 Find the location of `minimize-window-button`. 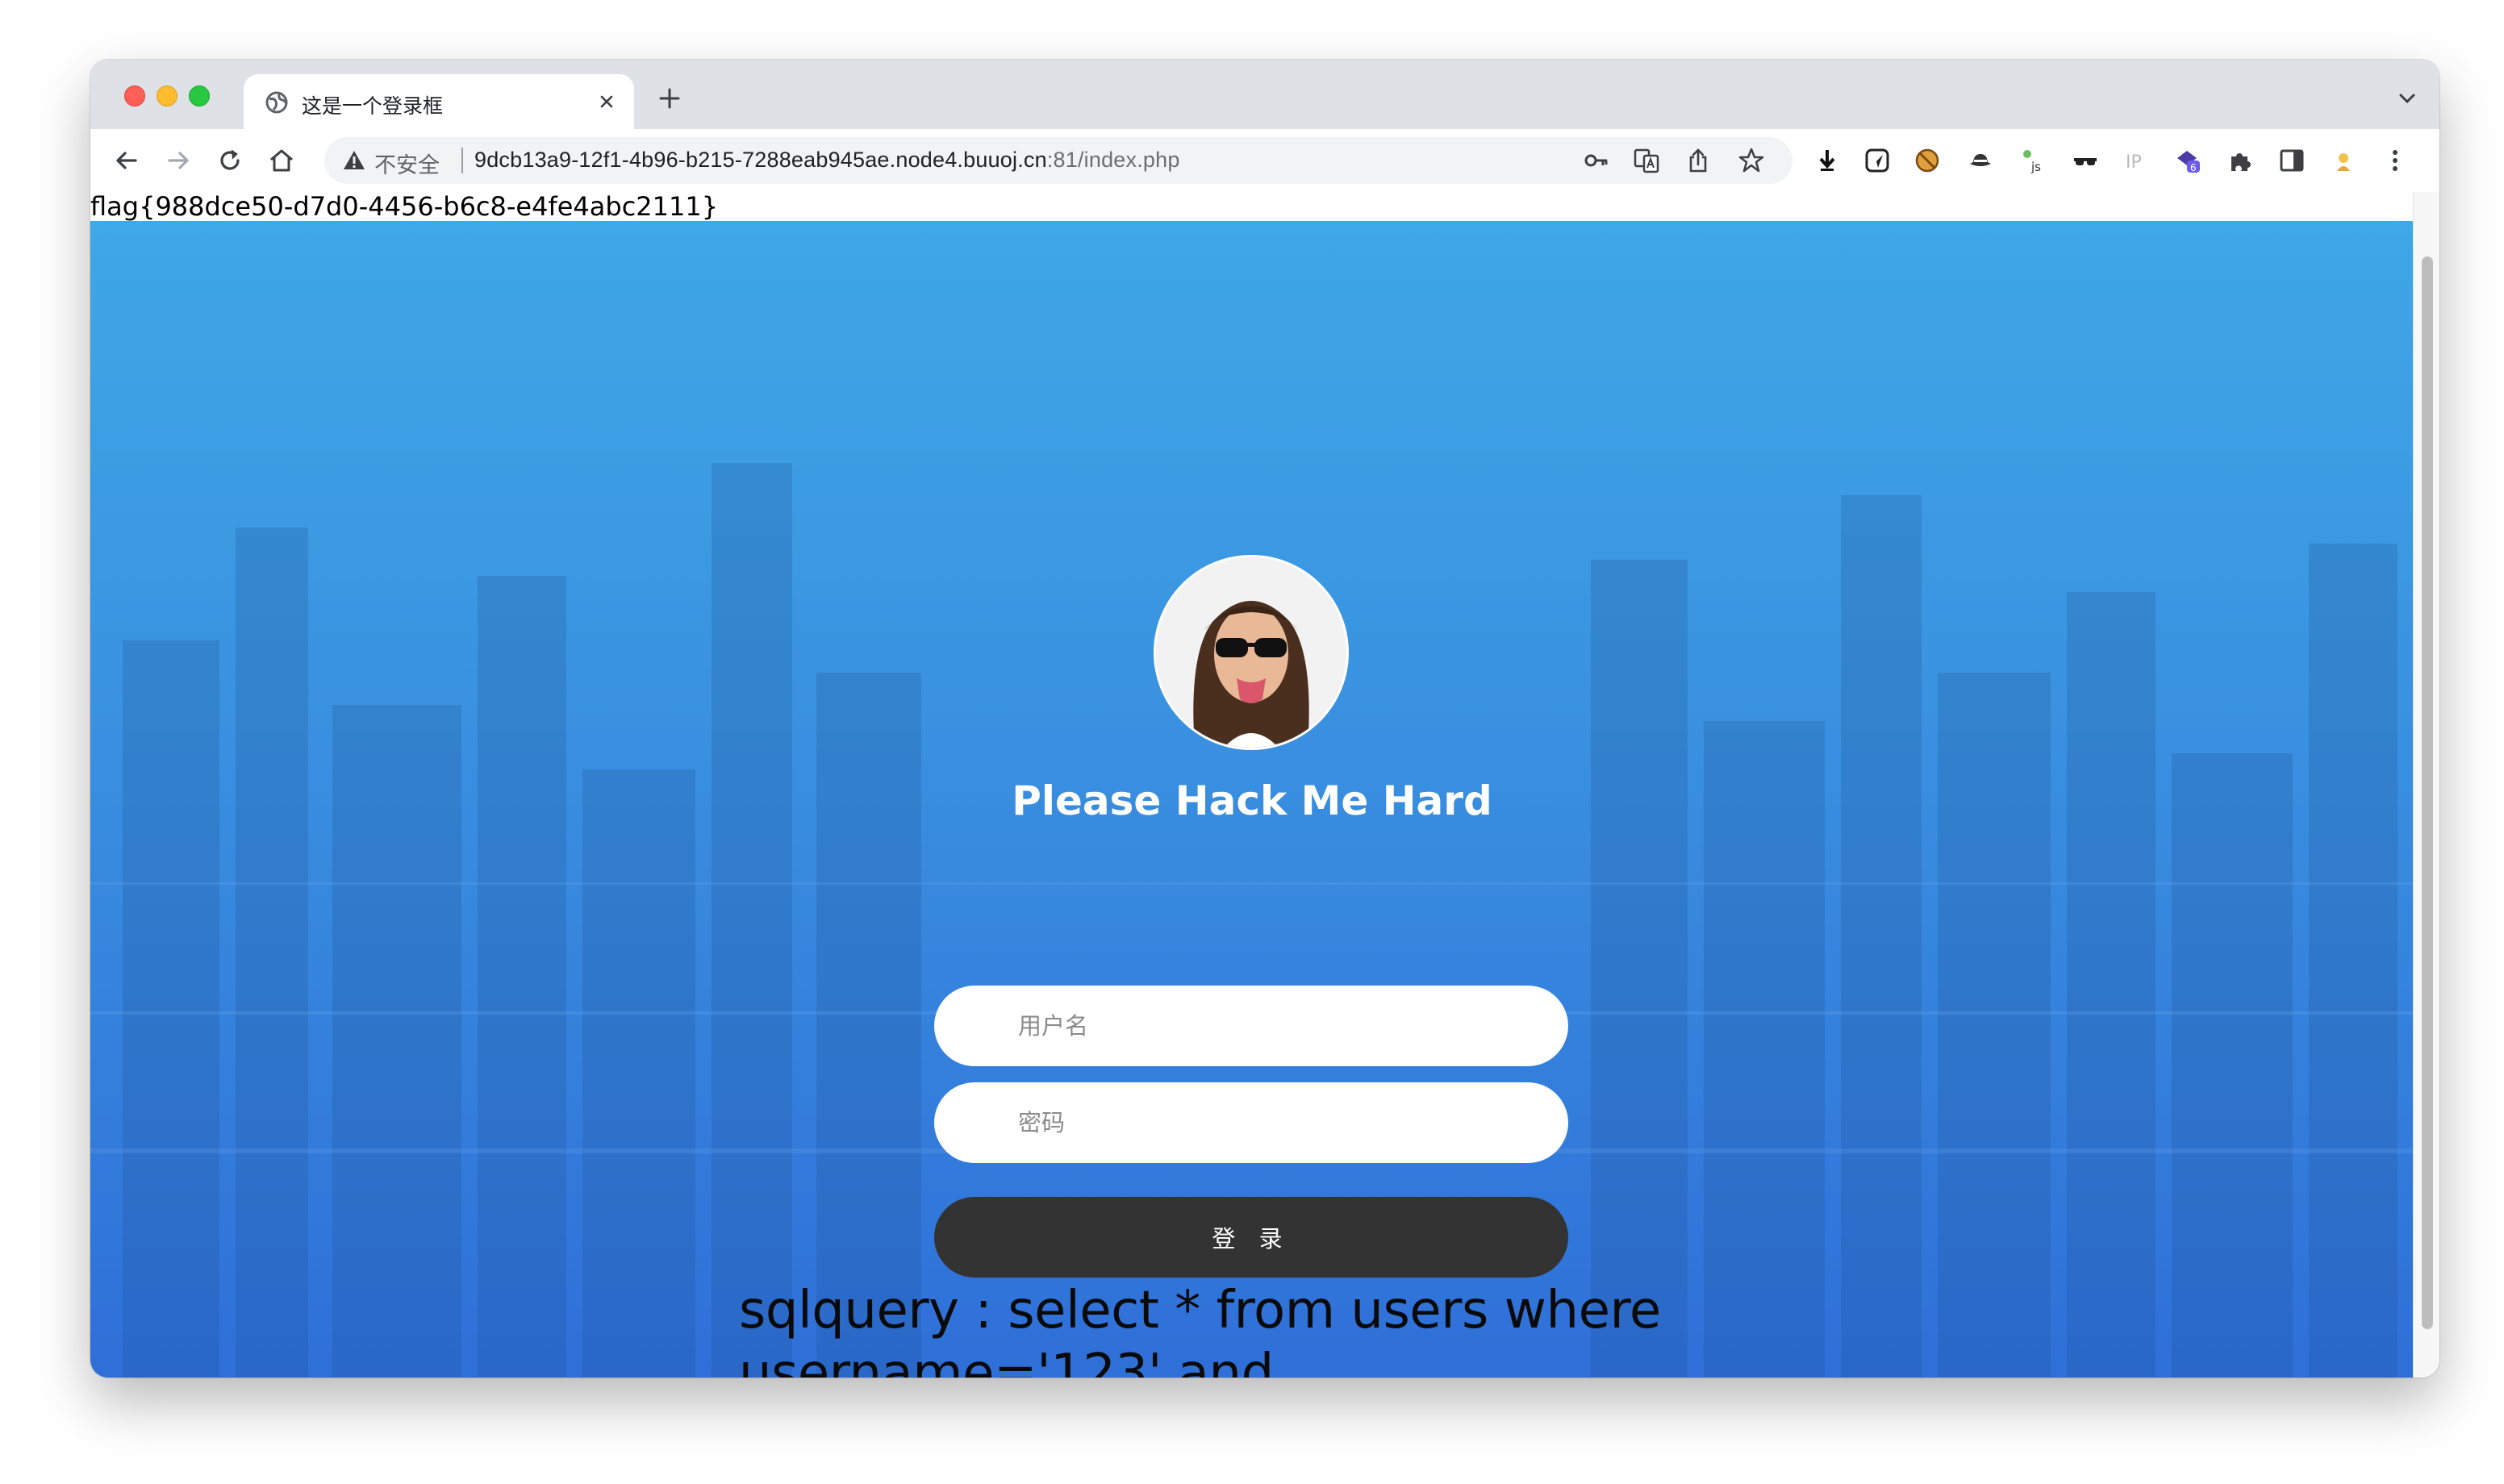

minimize-window-button is located at coordinates (166, 96).